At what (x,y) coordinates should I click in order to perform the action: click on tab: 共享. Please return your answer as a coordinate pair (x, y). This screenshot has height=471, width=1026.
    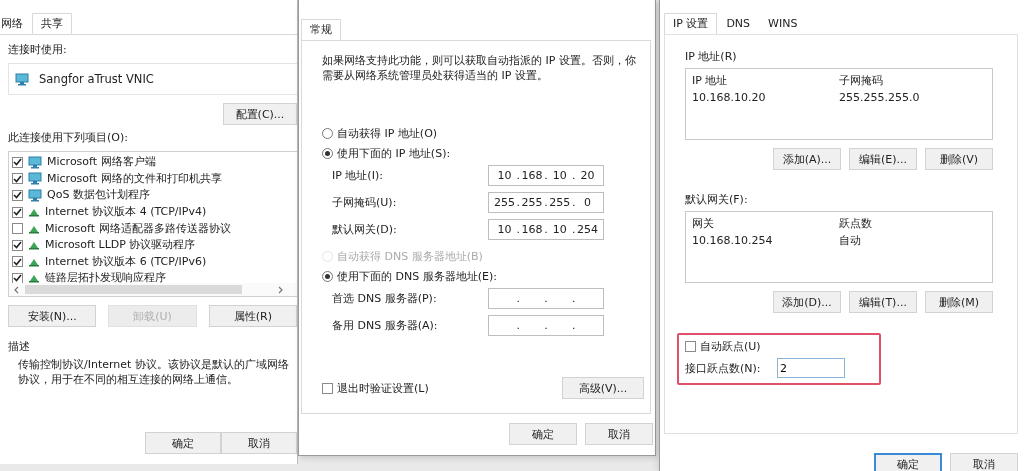
    Looking at the image, I should click on (52, 23).